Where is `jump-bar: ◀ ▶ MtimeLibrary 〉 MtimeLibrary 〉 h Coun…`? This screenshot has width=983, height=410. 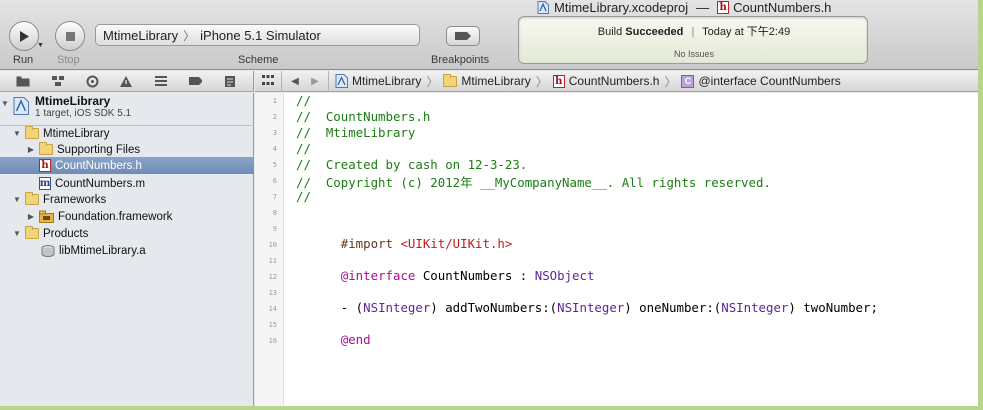 jump-bar: ◀ ▶ MtimeLibrary 〉 MtimeLibrary 〉 h Coun… is located at coordinates (616, 81).